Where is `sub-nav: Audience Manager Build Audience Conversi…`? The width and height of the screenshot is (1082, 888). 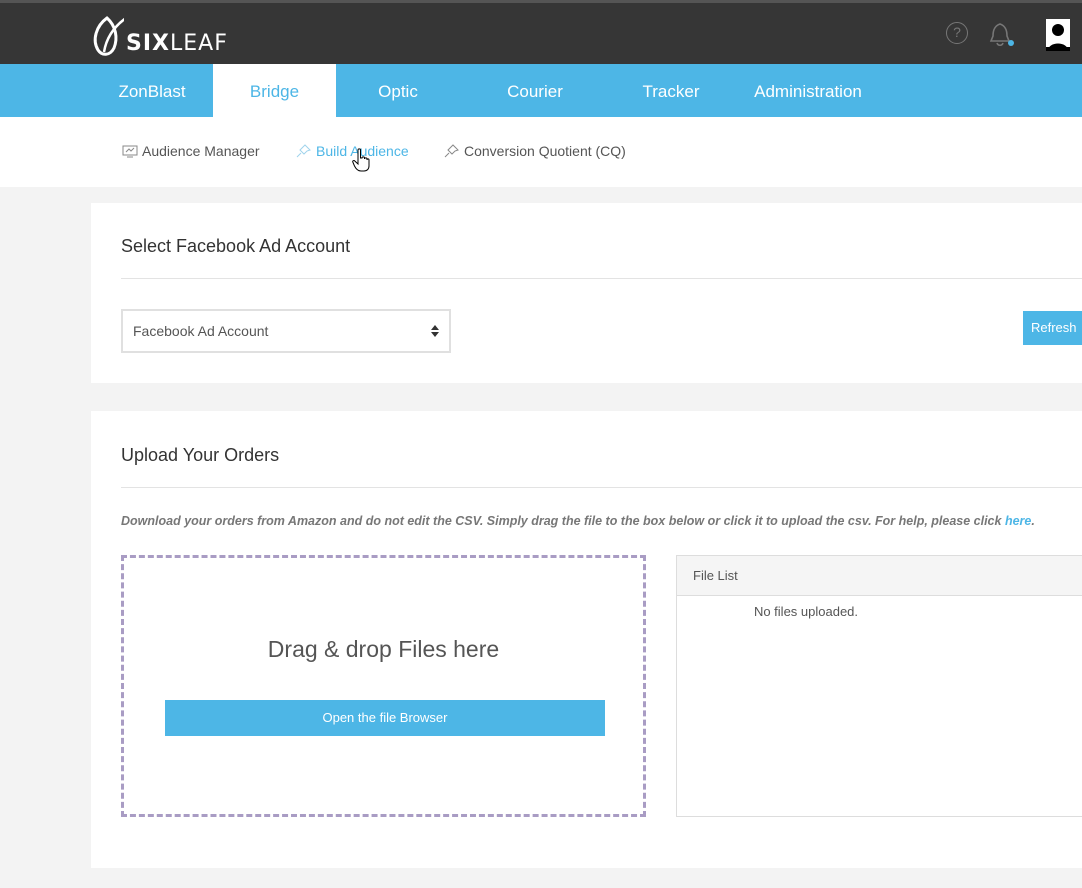
sub-nav: Audience Manager Build Audience Conversi… is located at coordinates (541, 152).